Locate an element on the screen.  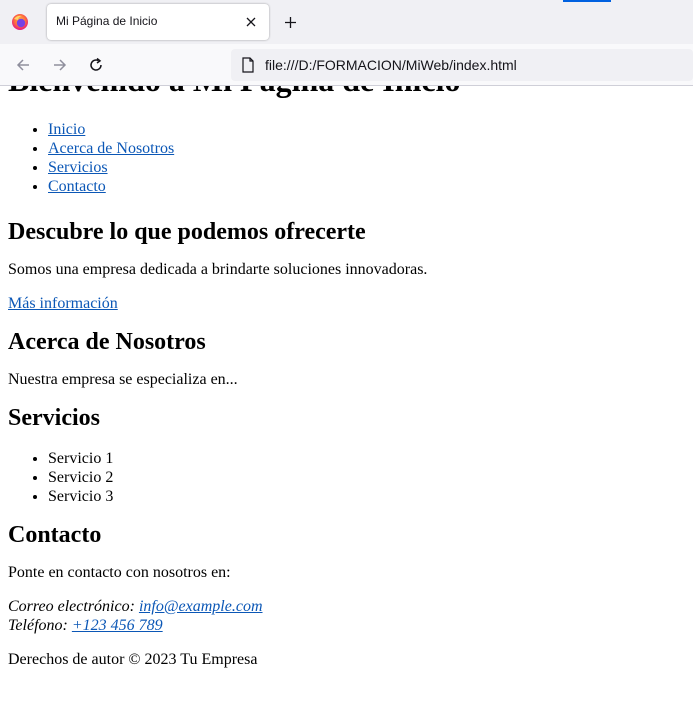
page-icon is located at coordinates (248, 65).